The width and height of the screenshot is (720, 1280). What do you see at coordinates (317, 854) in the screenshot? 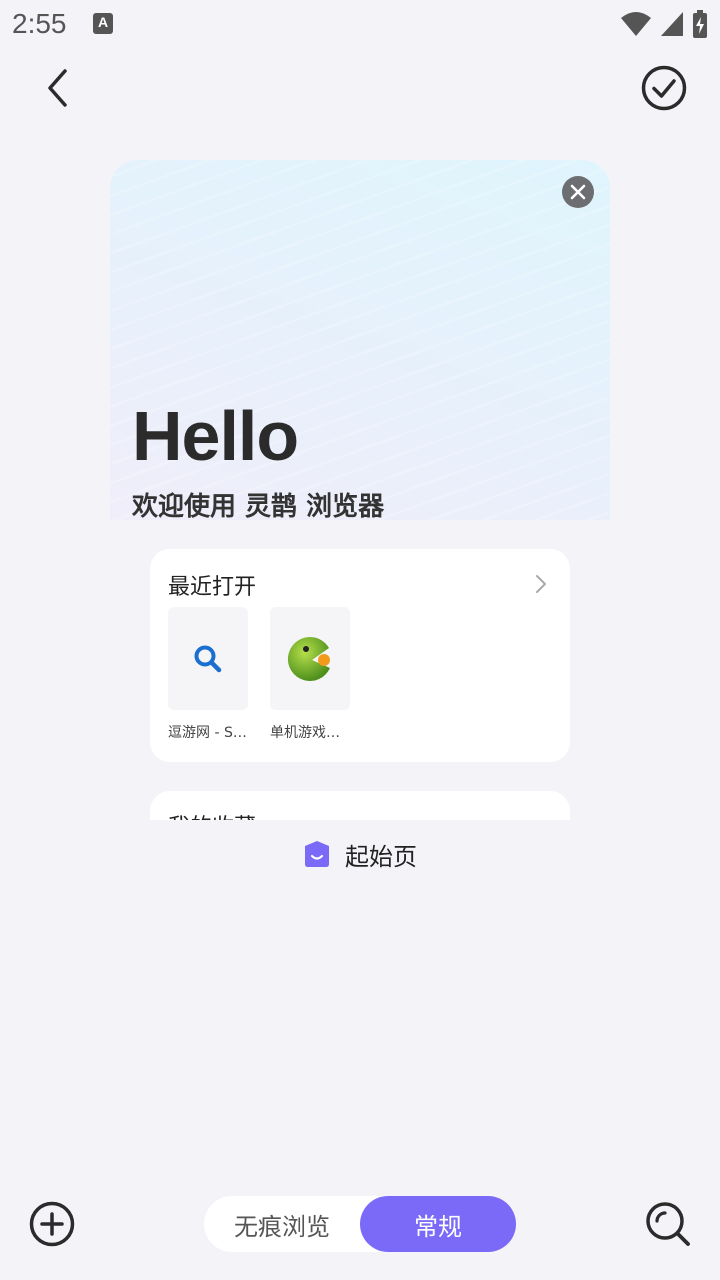
I see `browser-logo-icon` at bounding box center [317, 854].